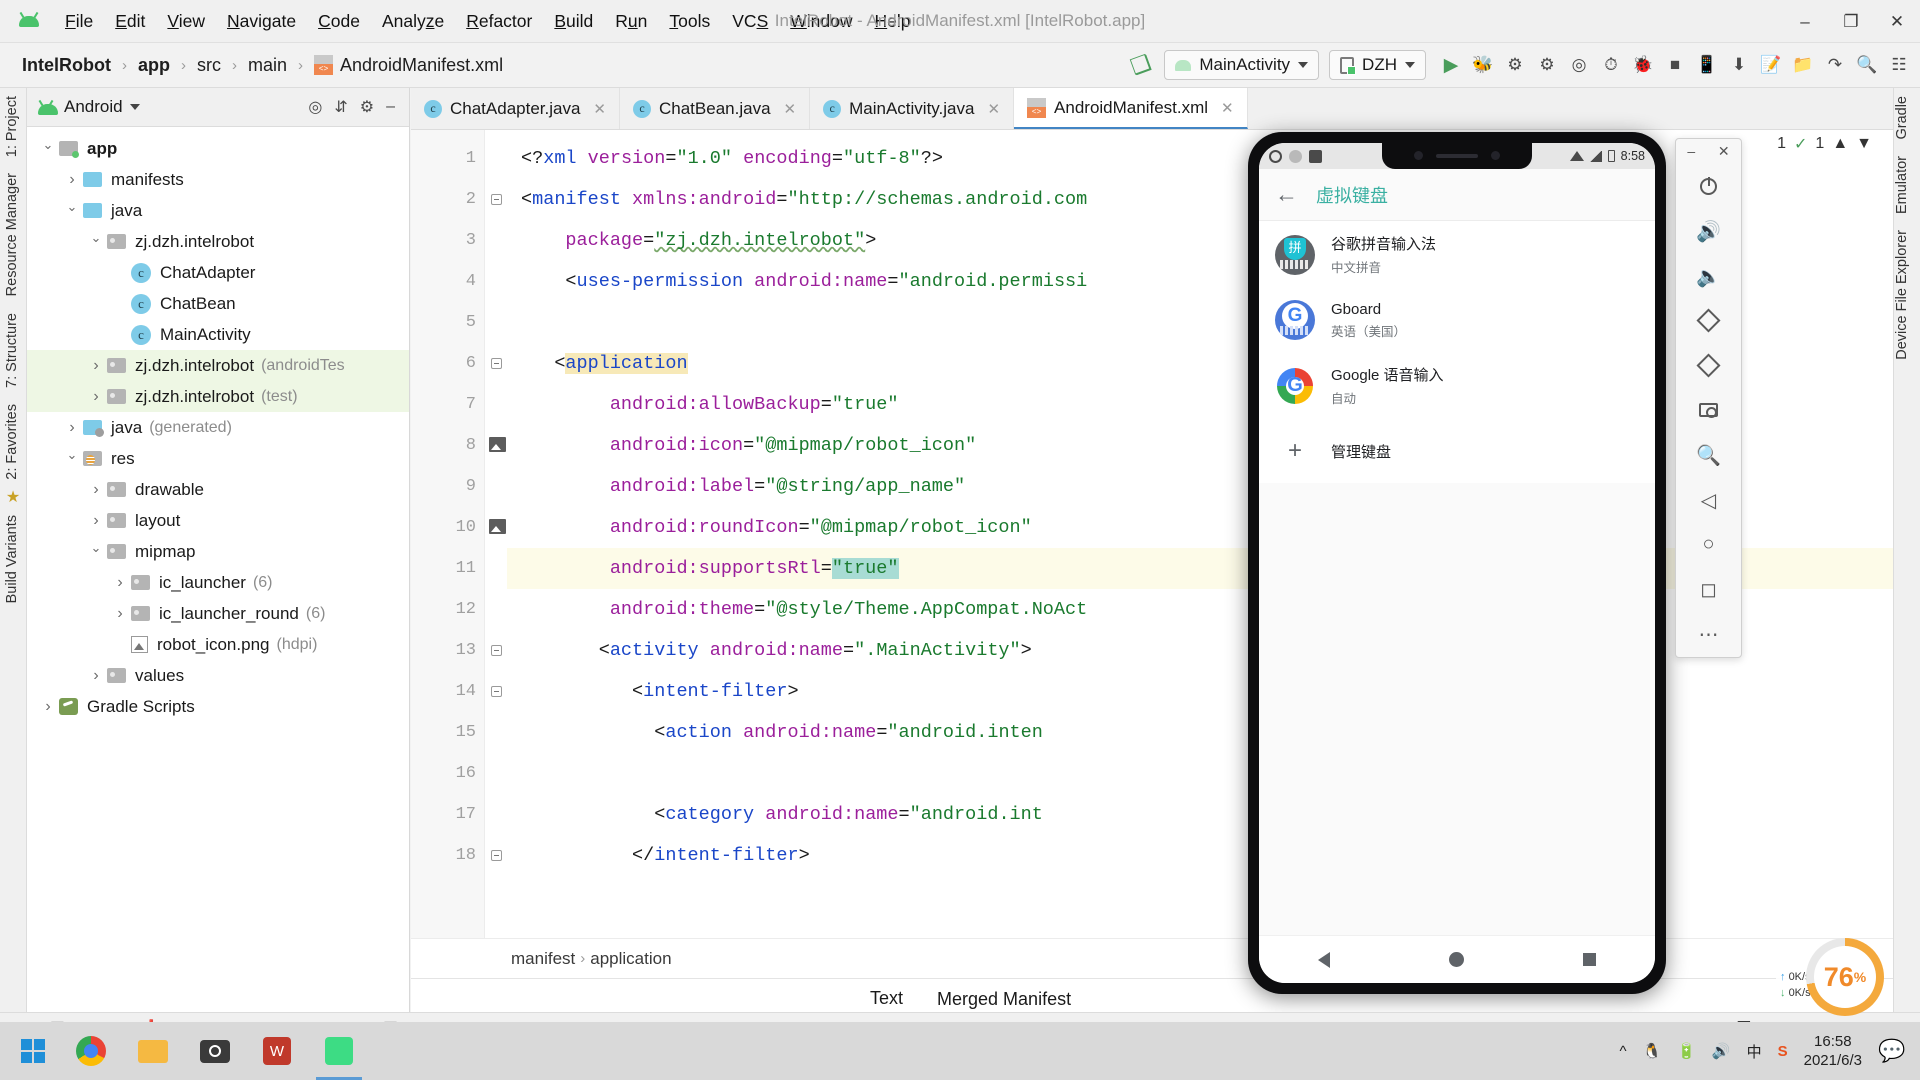 This screenshot has width=1920, height=1080. I want to click on menu-edit: Edit, so click(130, 21).